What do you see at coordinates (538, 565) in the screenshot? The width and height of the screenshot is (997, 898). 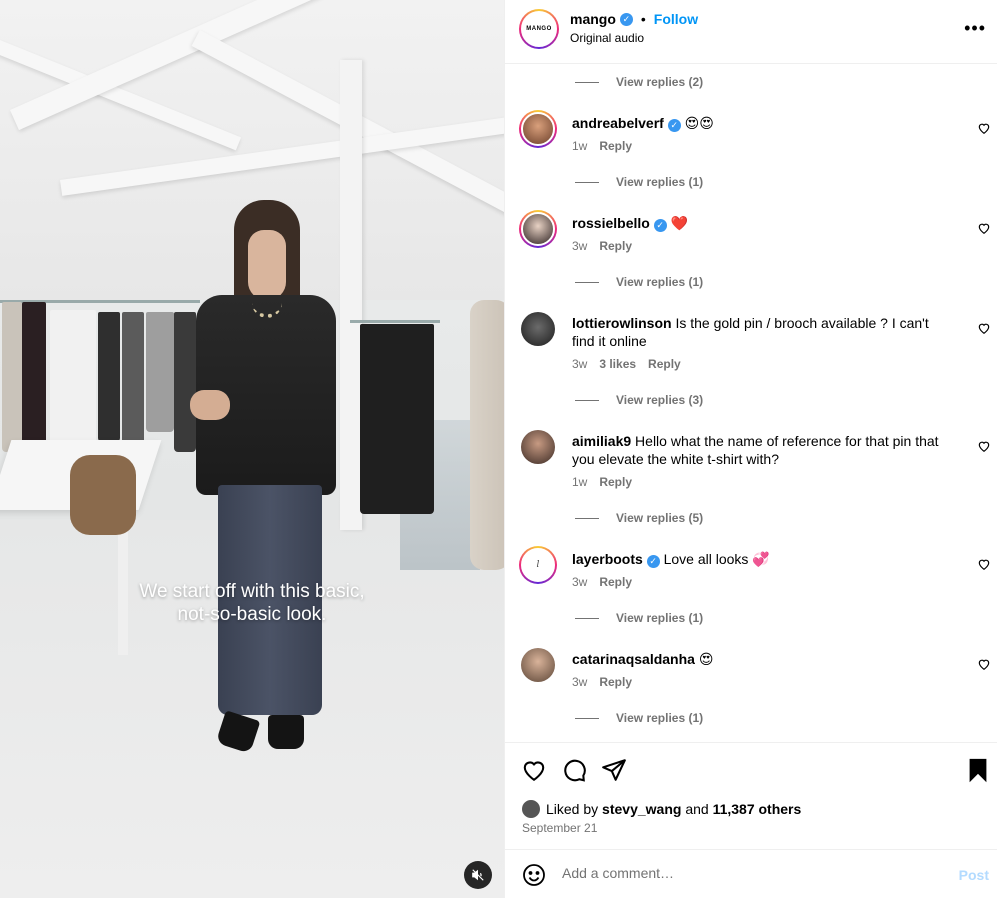 I see `commenter-avatar: l` at bounding box center [538, 565].